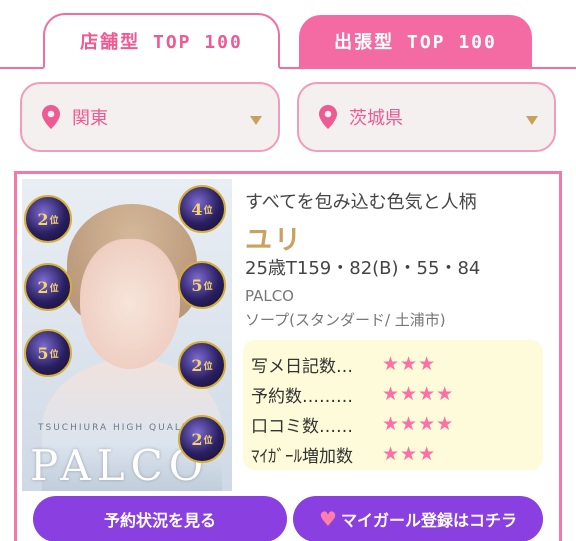 This screenshot has width=576, height=541. Describe the element at coordinates (90, 118) in the screenshot. I see `region-value: 関東` at that location.